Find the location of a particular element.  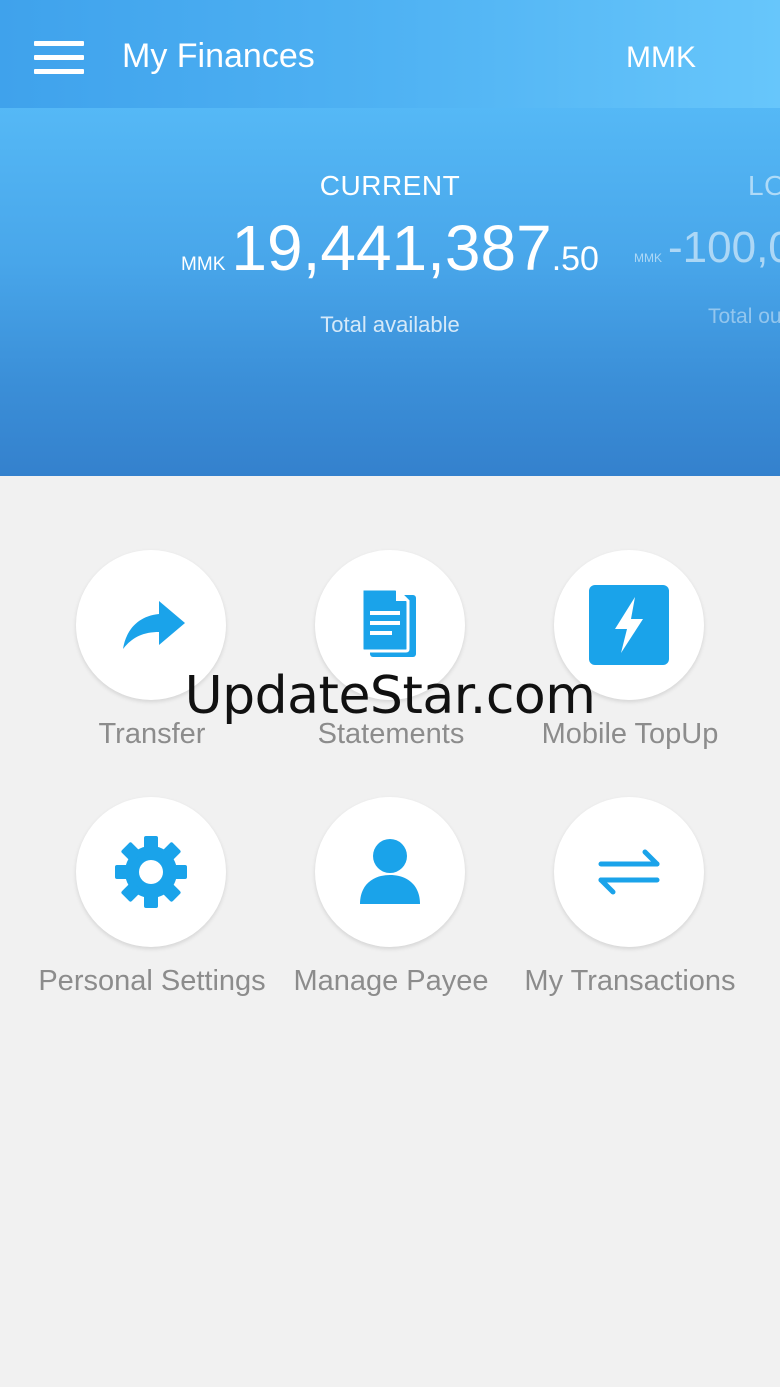

personal-settings-button: Personal Settings is located at coordinates (152, 907).